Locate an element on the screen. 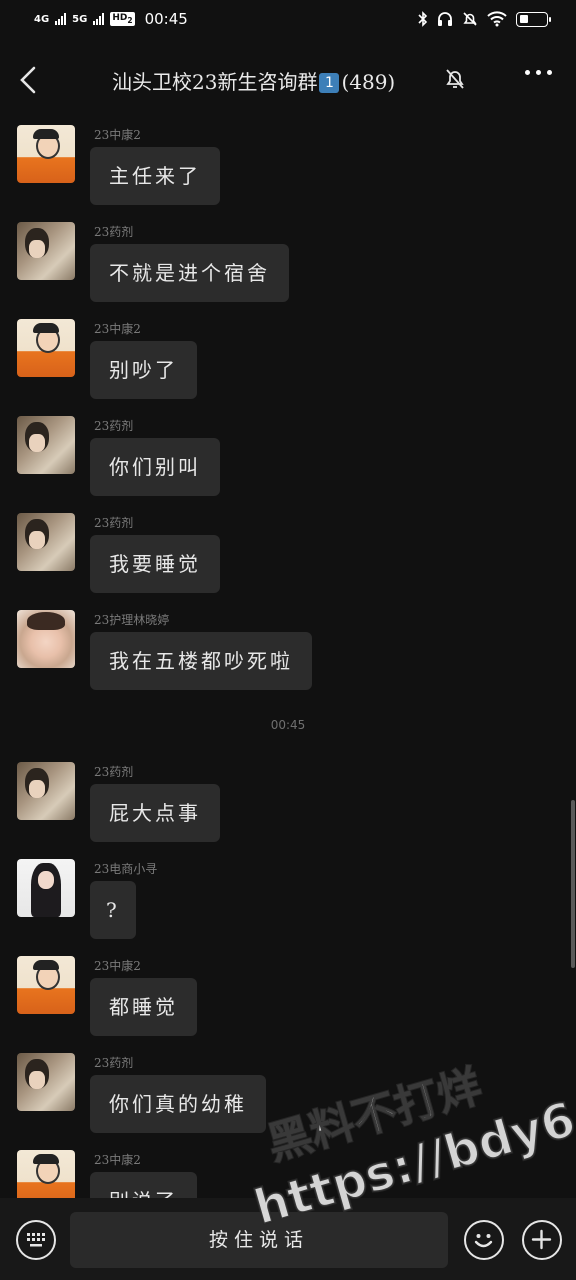 Image resolution: width=576 pixels, height=1280 pixels. avatar-dark-hair-girl is located at coordinates (46, 888).